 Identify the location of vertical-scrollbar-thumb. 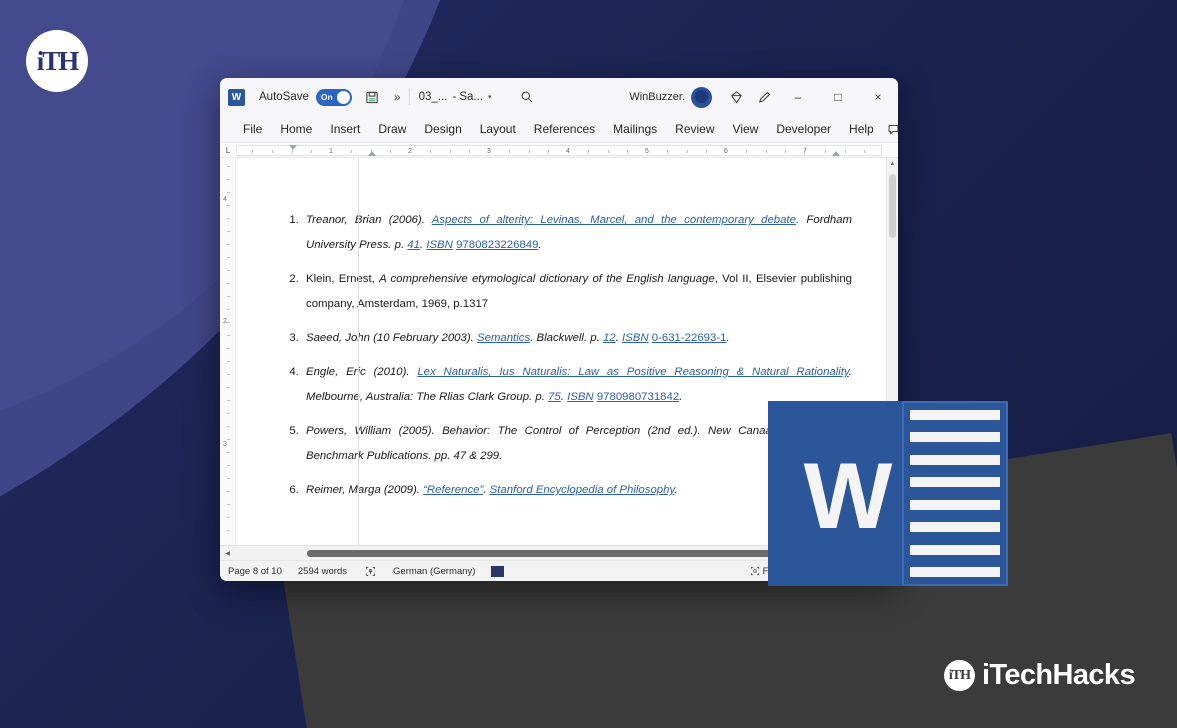
(892, 206).